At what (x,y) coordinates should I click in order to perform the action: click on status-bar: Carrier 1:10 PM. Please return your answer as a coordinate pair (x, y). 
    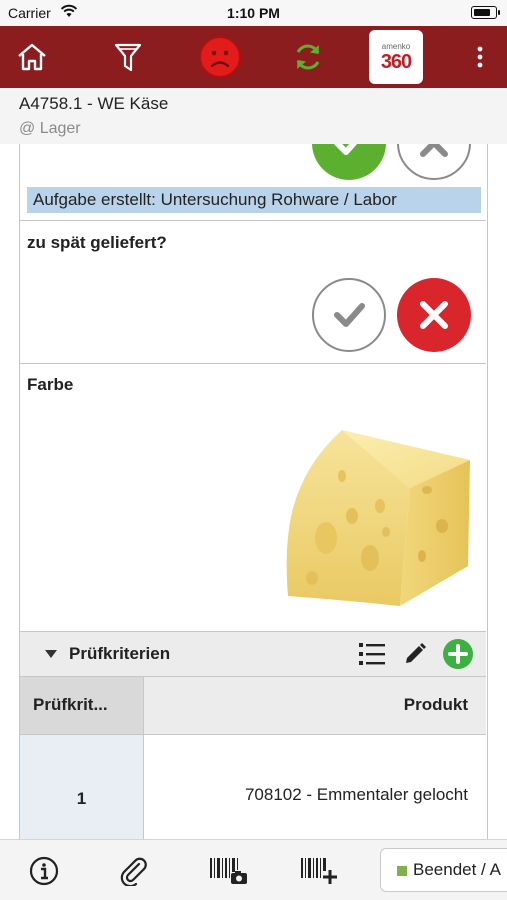
    Looking at the image, I should click on (253, 13).